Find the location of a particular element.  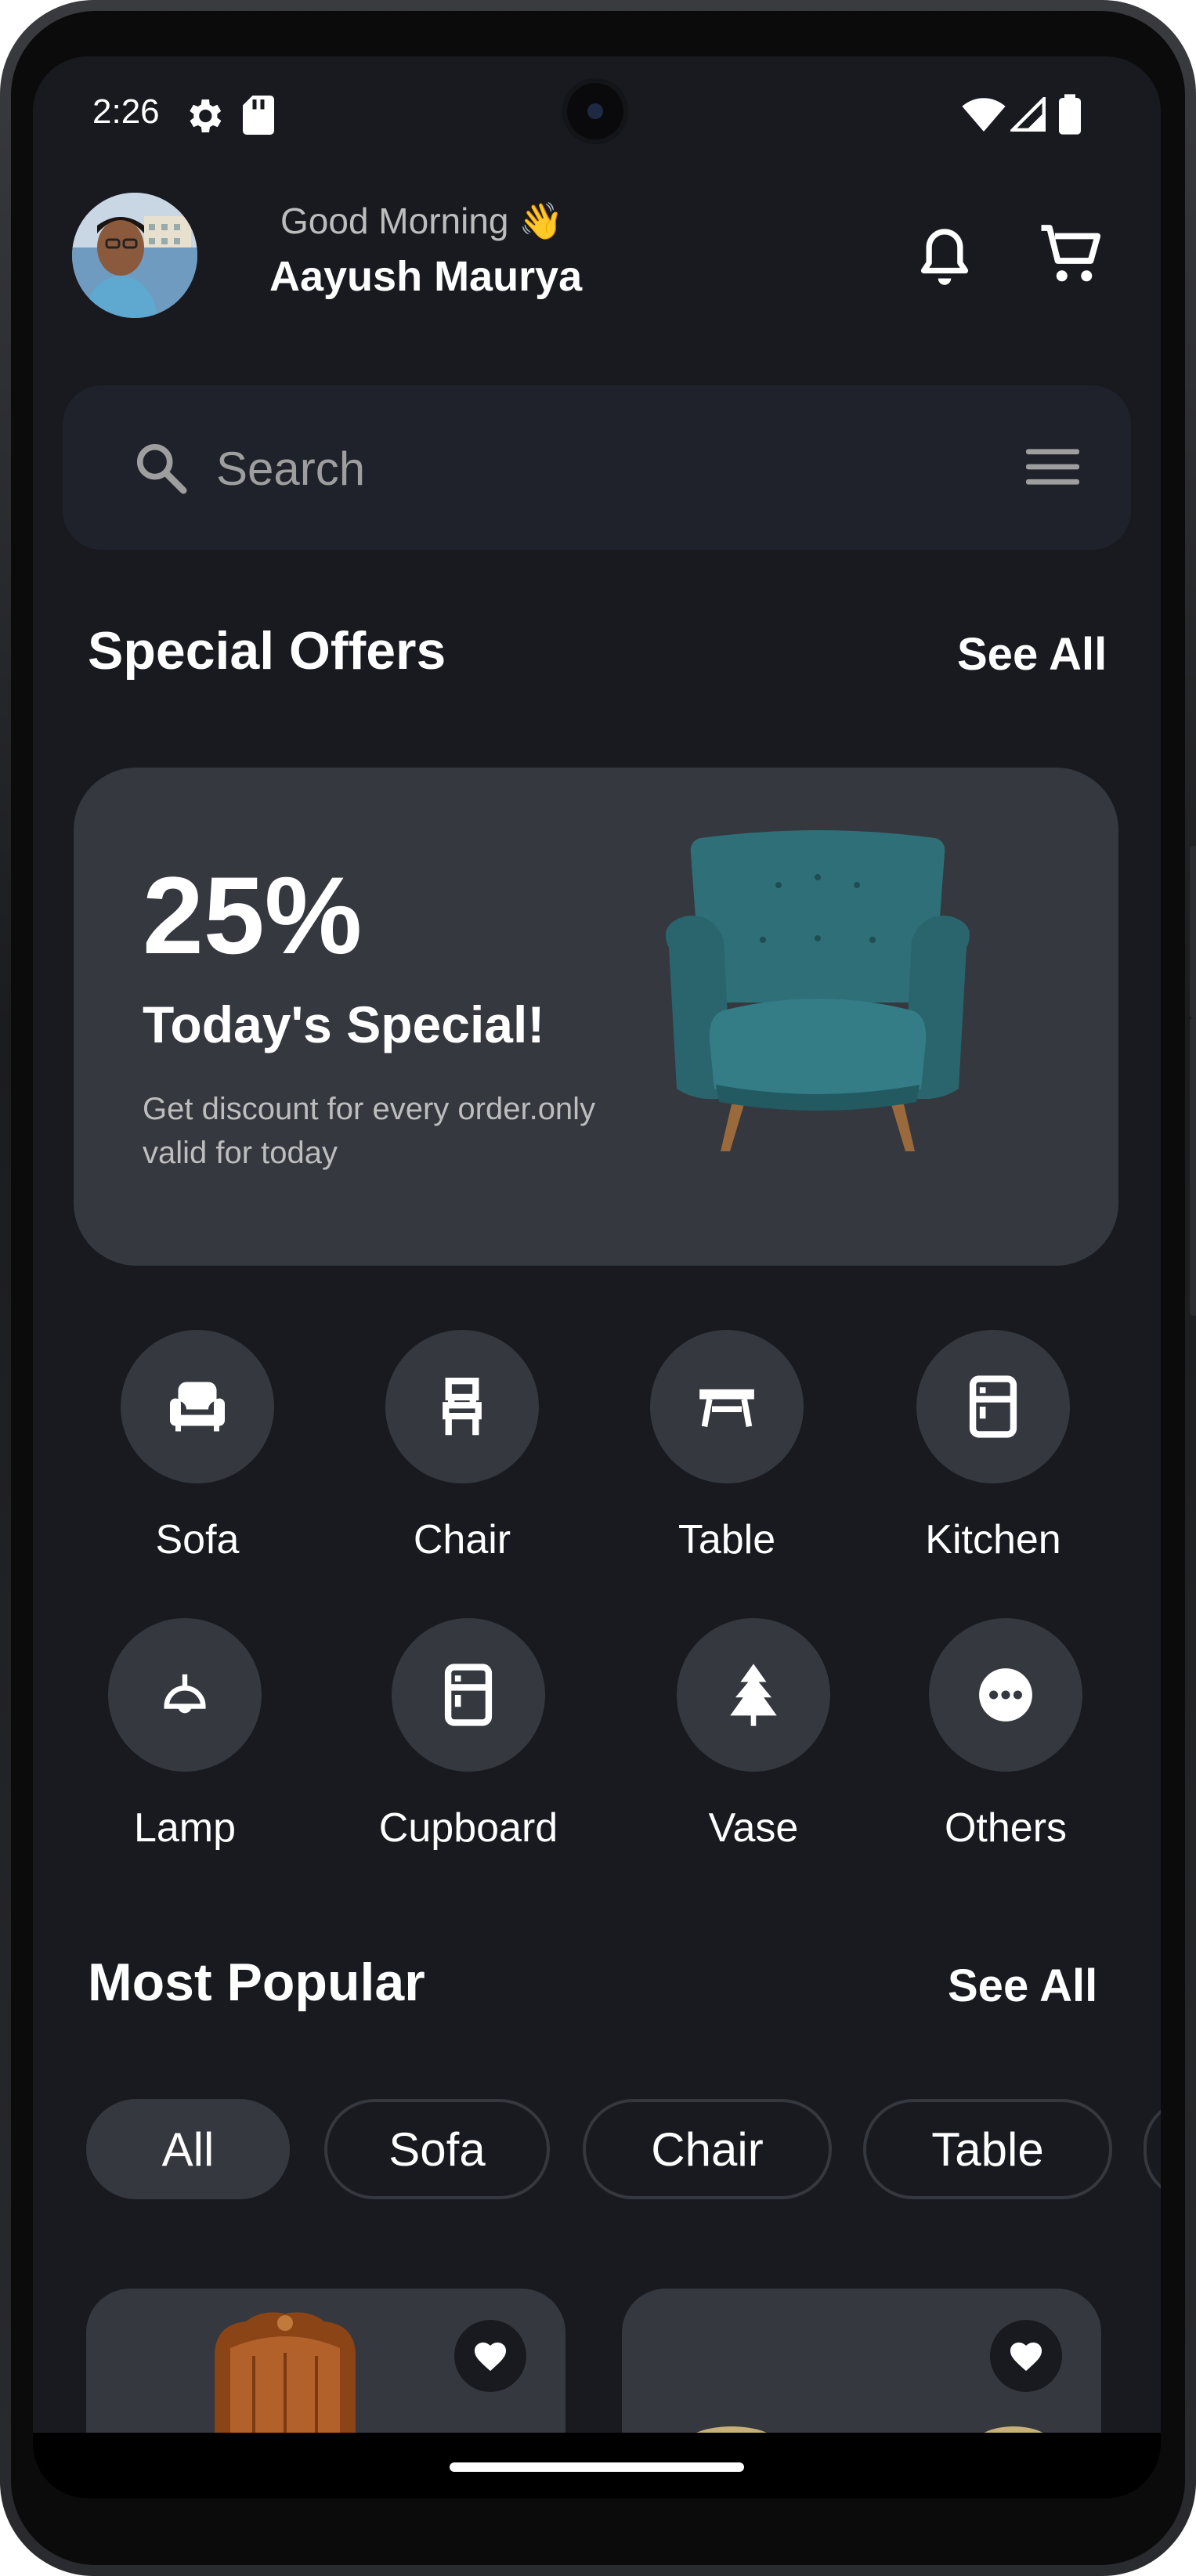

more-icon is located at coordinates (1005, 1695).